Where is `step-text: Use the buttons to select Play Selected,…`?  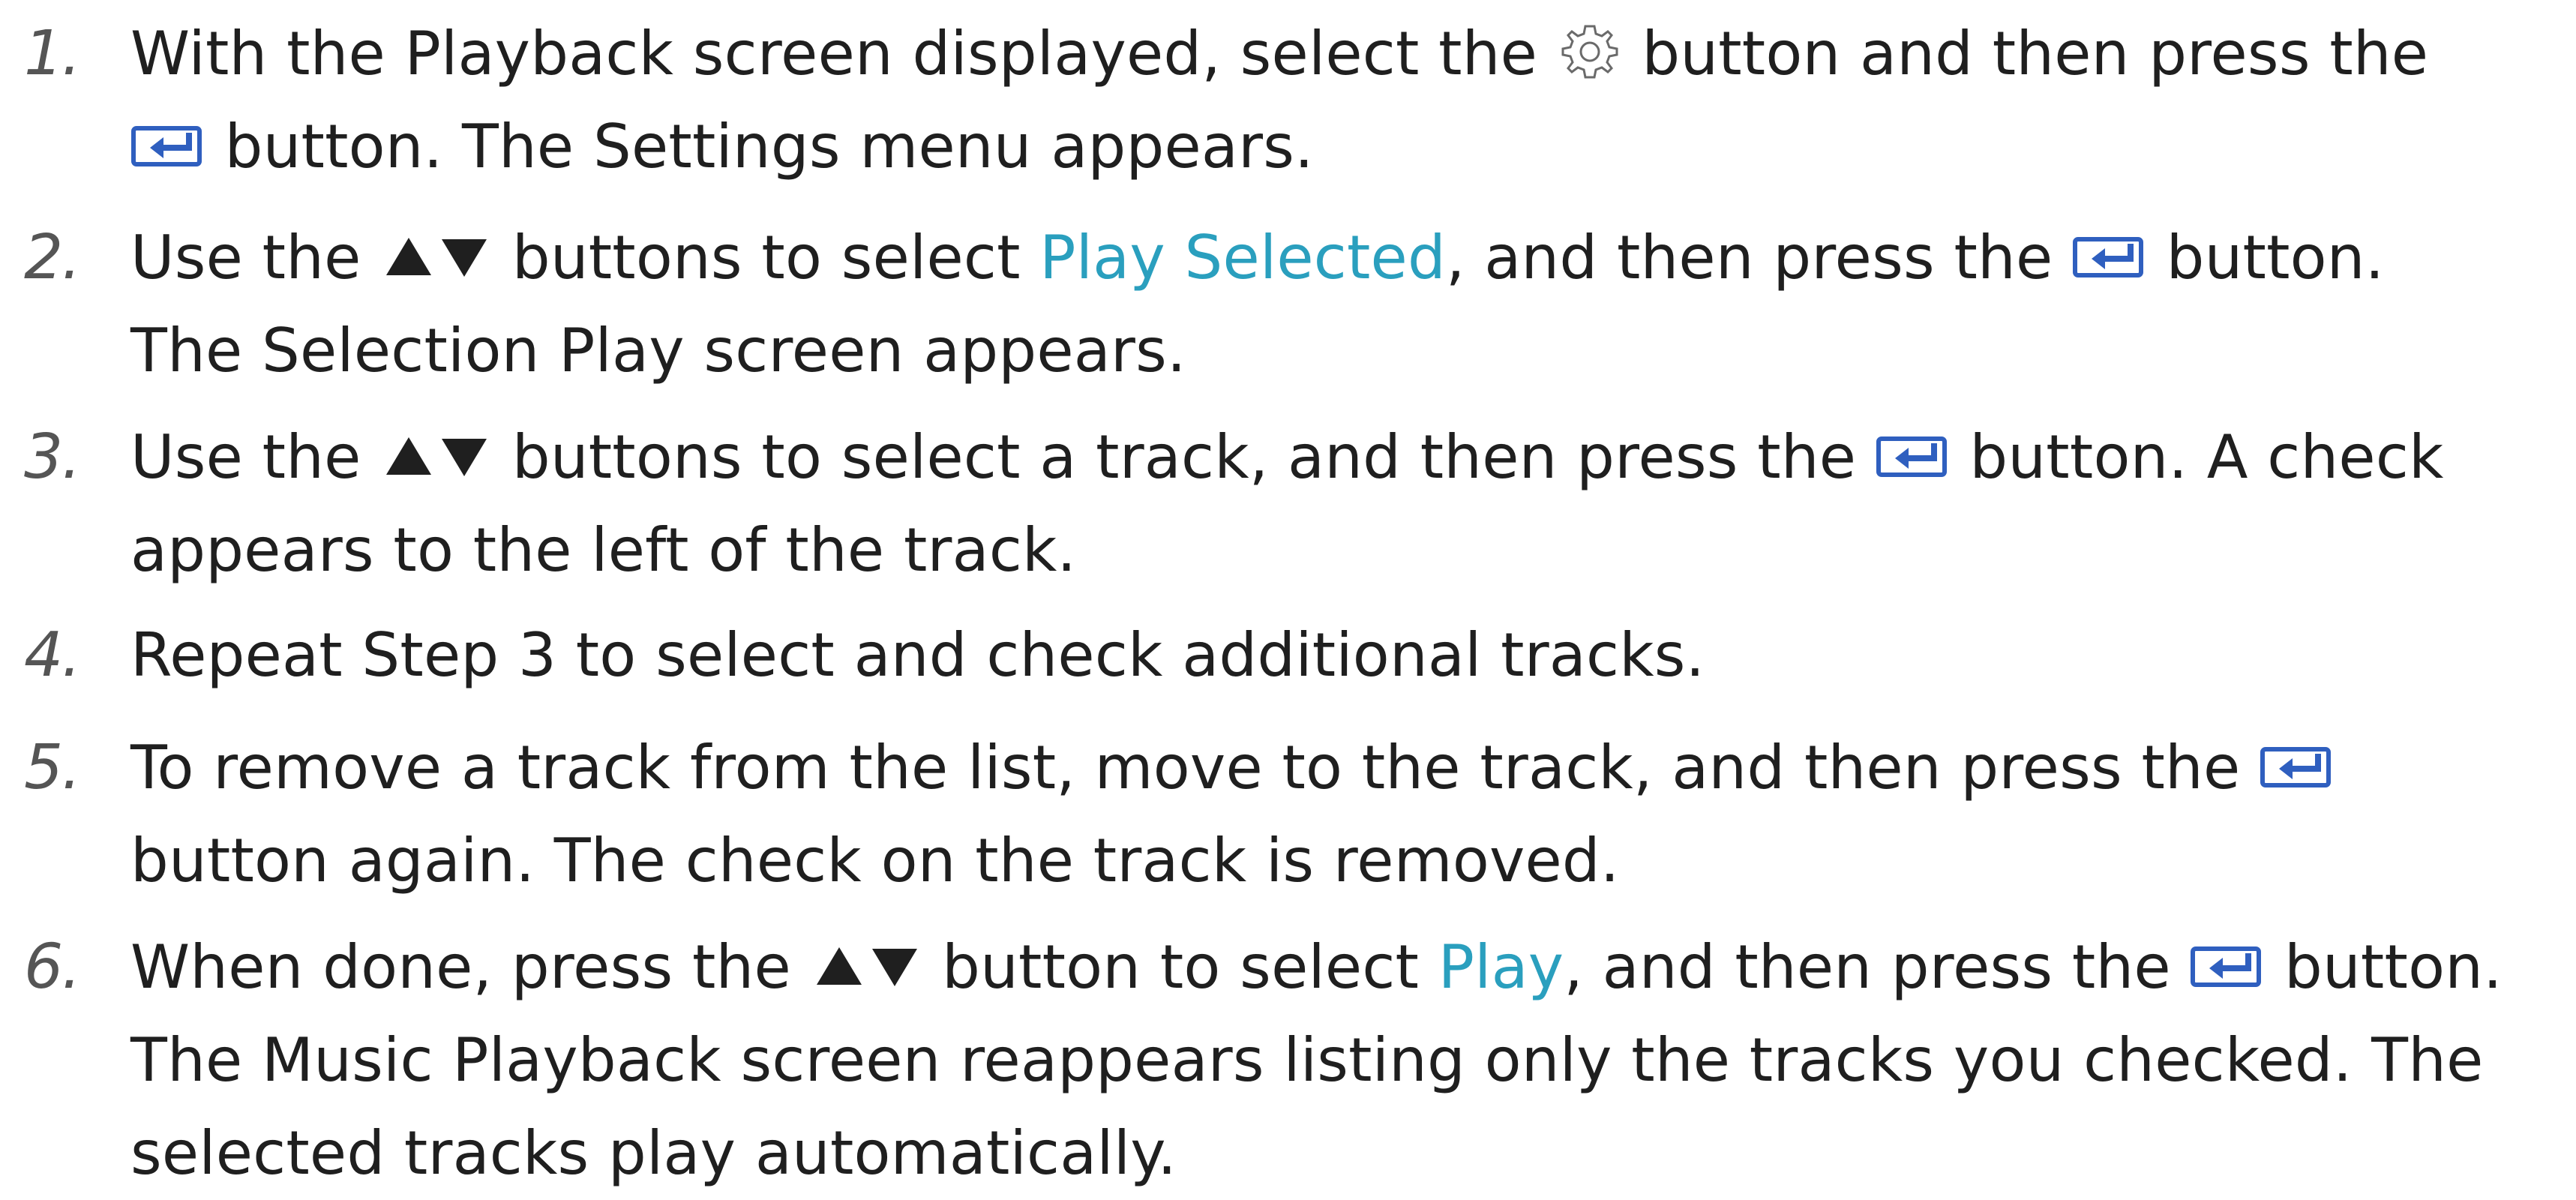 step-text: Use the buttons to select Play Selected,… is located at coordinates (1257, 304).